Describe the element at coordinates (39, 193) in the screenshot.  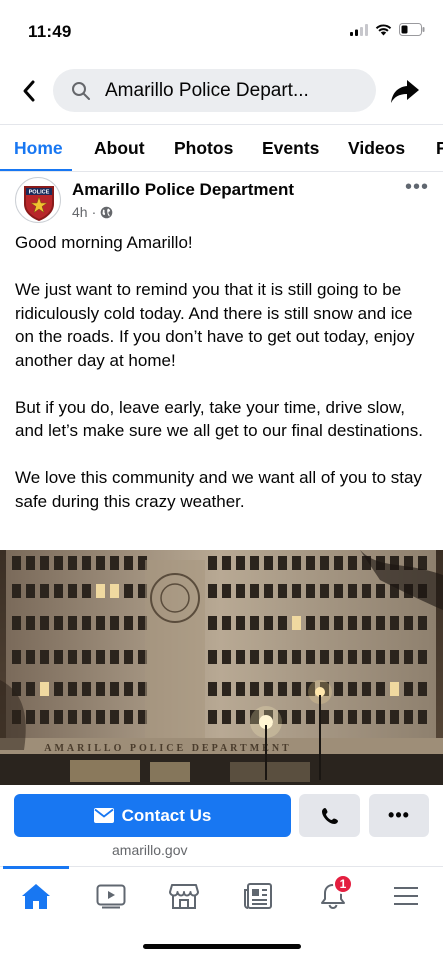
I see `svg-text: POLICE` at that location.